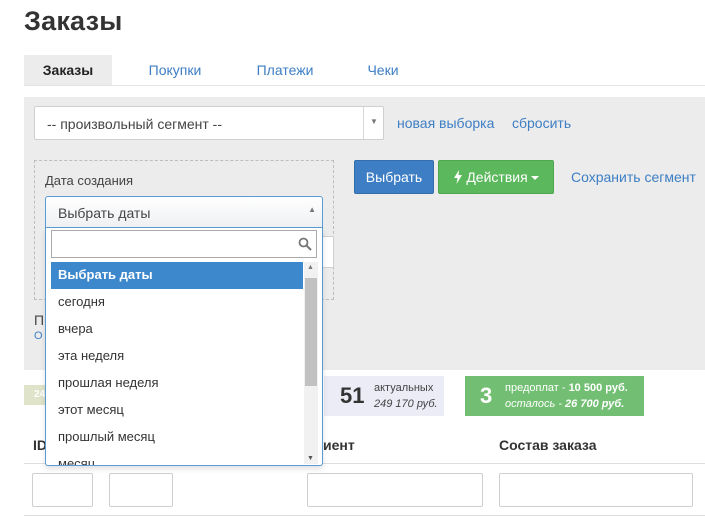 Image resolution: width=705 pixels, height=517 pixels. I want to click on lightning-icon, so click(458, 177).